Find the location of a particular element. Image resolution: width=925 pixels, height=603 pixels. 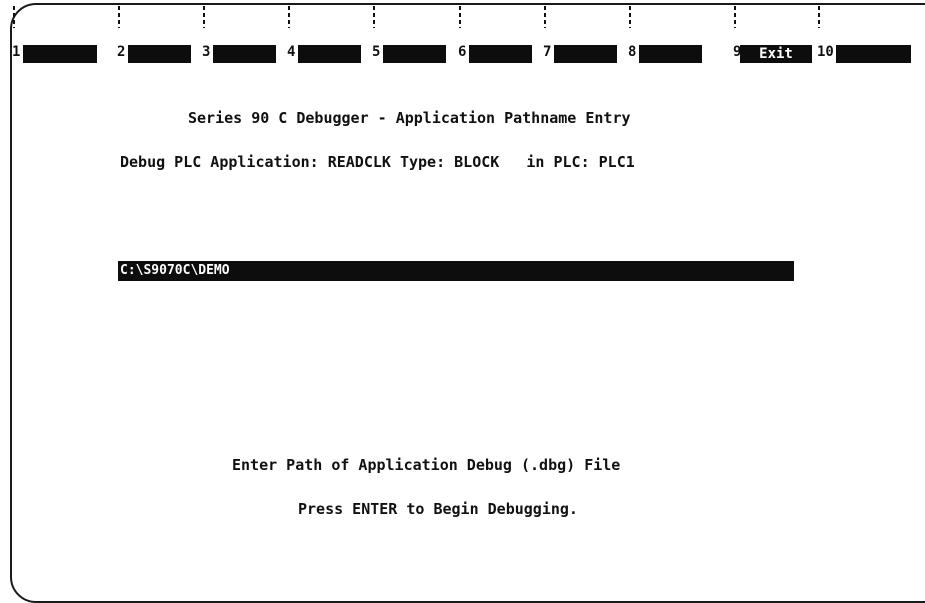

function-key-bar: 1 2 3 4 5 6 7 8 9 Exit 10 is located at coordinates (462, 35).